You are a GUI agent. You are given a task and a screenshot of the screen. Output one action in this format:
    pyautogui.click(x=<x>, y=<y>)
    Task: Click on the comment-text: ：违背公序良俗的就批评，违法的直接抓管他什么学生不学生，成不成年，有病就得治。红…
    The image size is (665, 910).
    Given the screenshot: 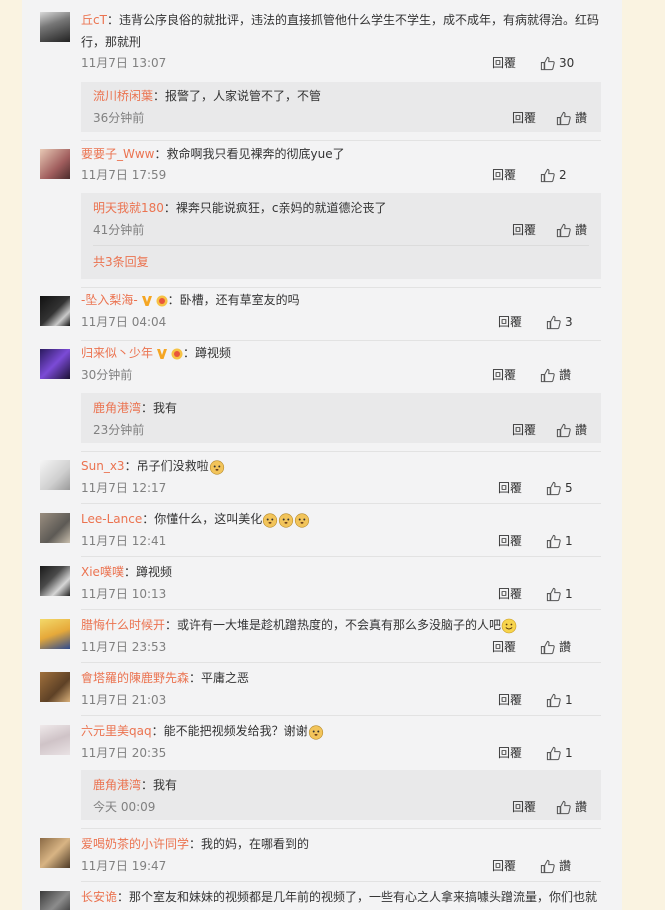 What is the action you would take?
    pyautogui.click(x=340, y=31)
    